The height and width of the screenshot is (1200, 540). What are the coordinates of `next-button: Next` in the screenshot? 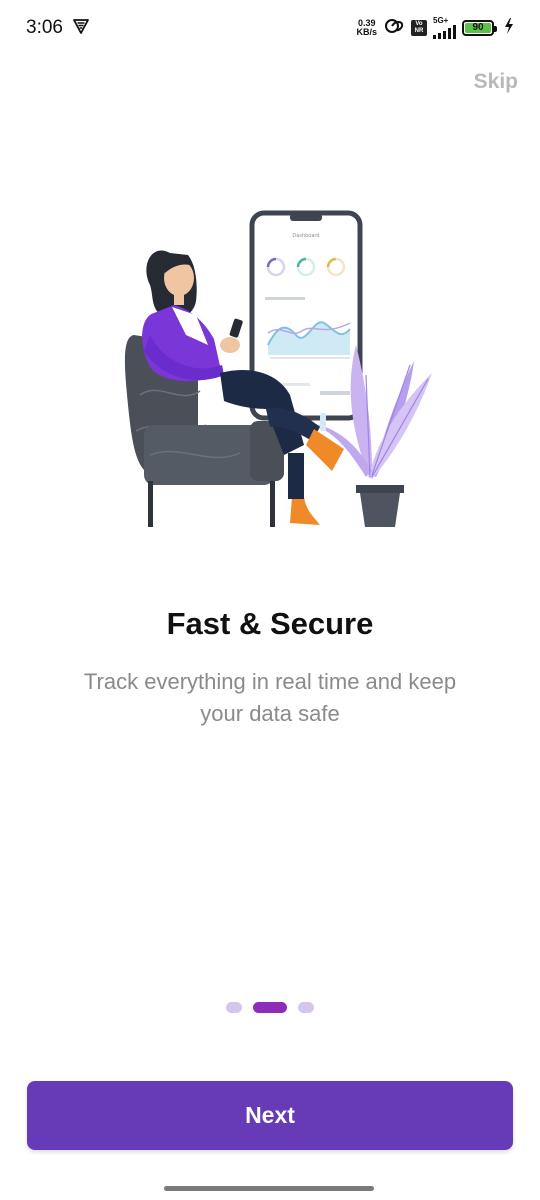 It's located at (270, 1115).